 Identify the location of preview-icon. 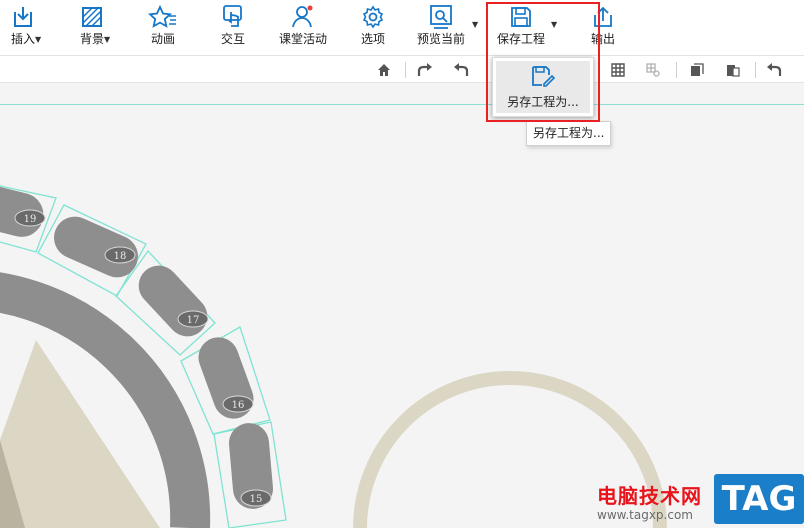
(441, 17).